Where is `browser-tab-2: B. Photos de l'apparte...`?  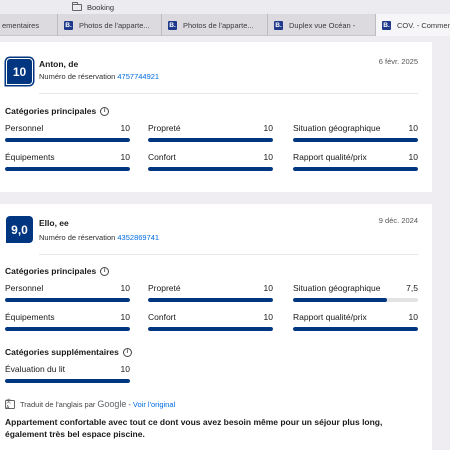 browser-tab-2: B. Photos de l'apparte... is located at coordinates (110, 25).